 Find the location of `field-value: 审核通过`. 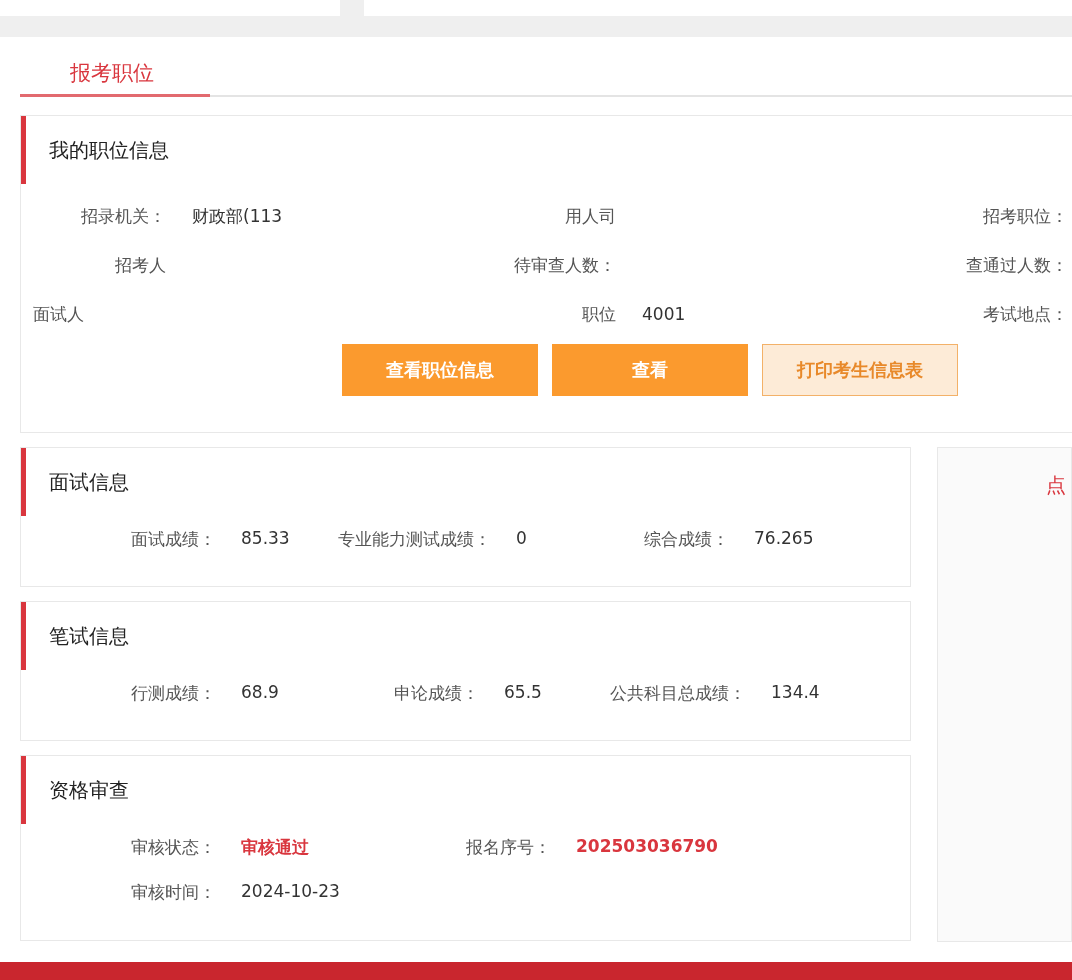

field-value: 审核通过 is located at coordinates (274, 847).